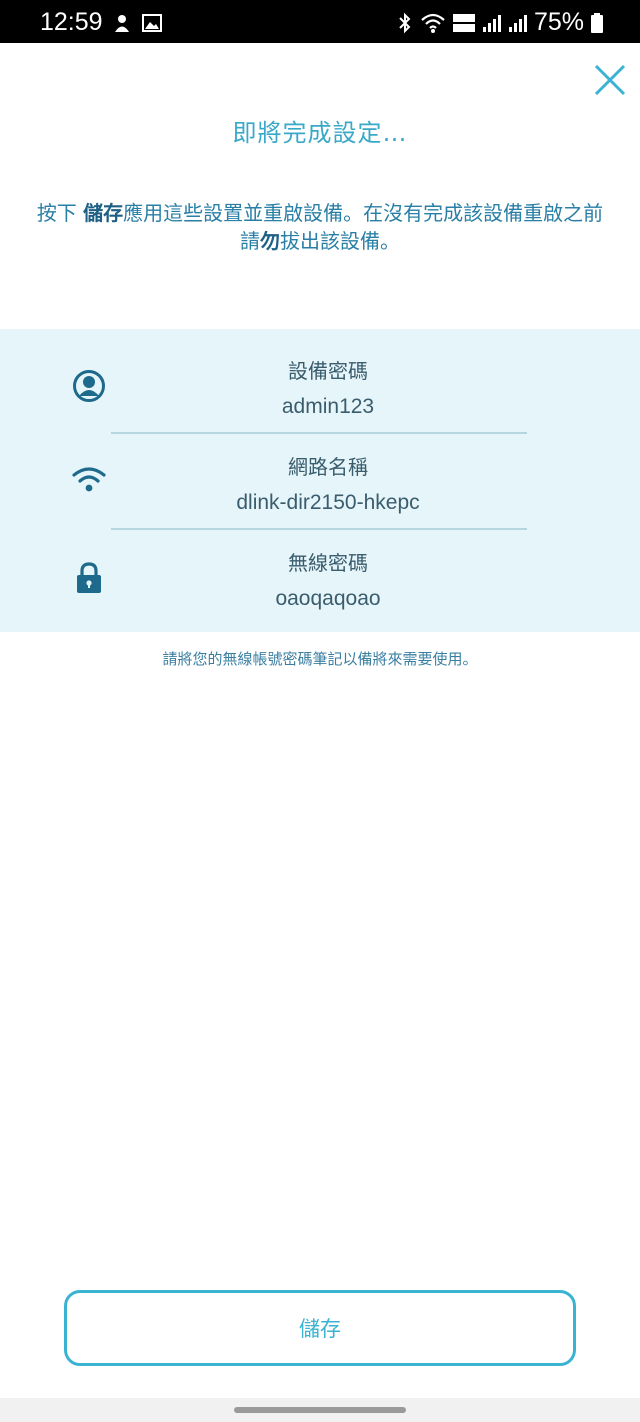 The width and height of the screenshot is (640, 1422). I want to click on home-gesture-handle, so click(320, 1410).